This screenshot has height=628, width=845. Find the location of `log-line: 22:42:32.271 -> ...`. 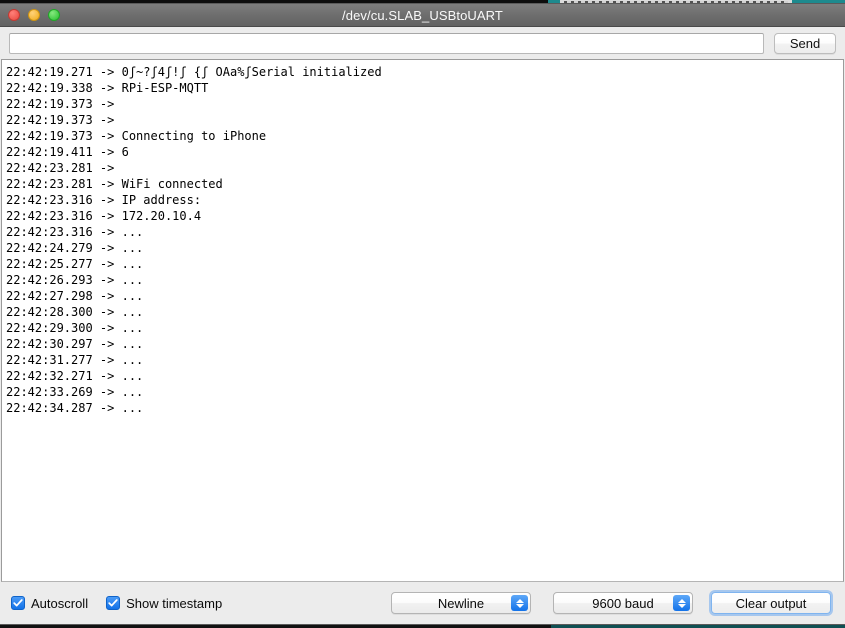

log-line: 22:42:32.271 -> ... is located at coordinates (75, 376).